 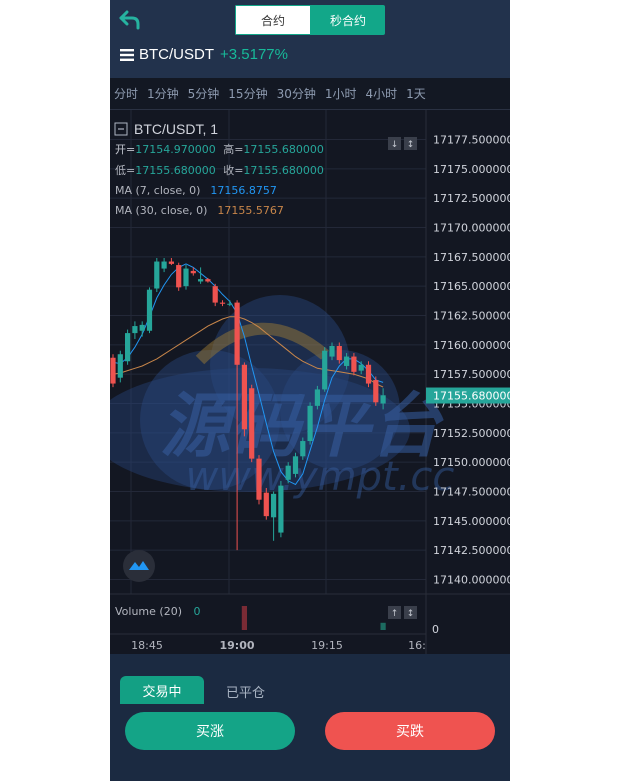 I want to click on price-tick: 17177.500000, so click(x=471, y=140).